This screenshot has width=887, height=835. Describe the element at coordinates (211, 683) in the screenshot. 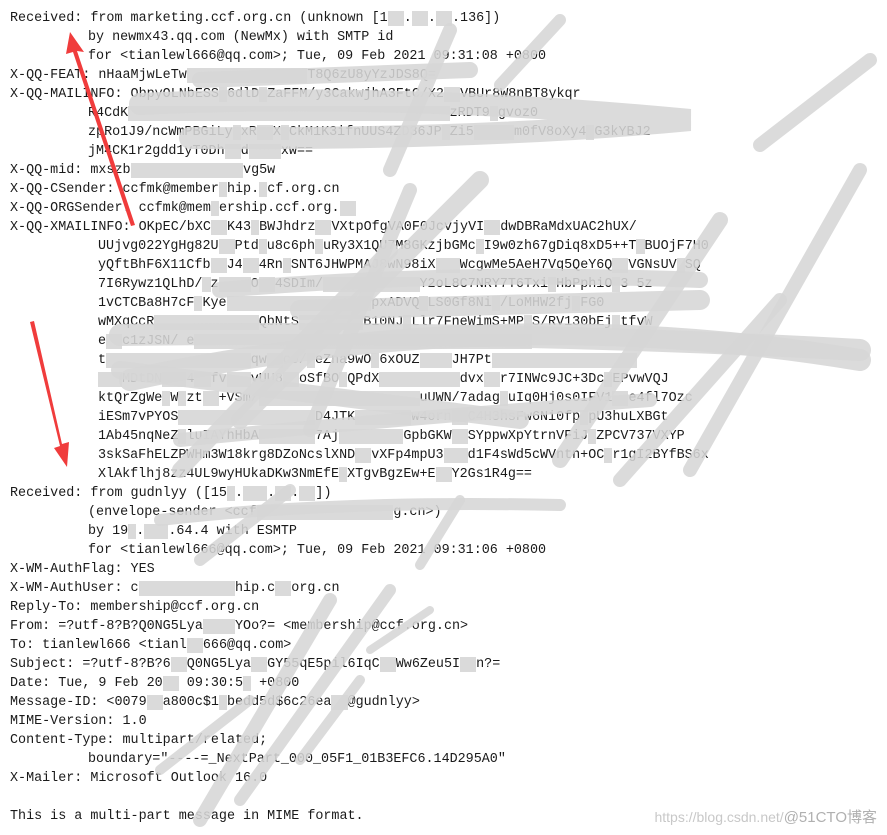

I see `text-segment: 09:30:5` at that location.